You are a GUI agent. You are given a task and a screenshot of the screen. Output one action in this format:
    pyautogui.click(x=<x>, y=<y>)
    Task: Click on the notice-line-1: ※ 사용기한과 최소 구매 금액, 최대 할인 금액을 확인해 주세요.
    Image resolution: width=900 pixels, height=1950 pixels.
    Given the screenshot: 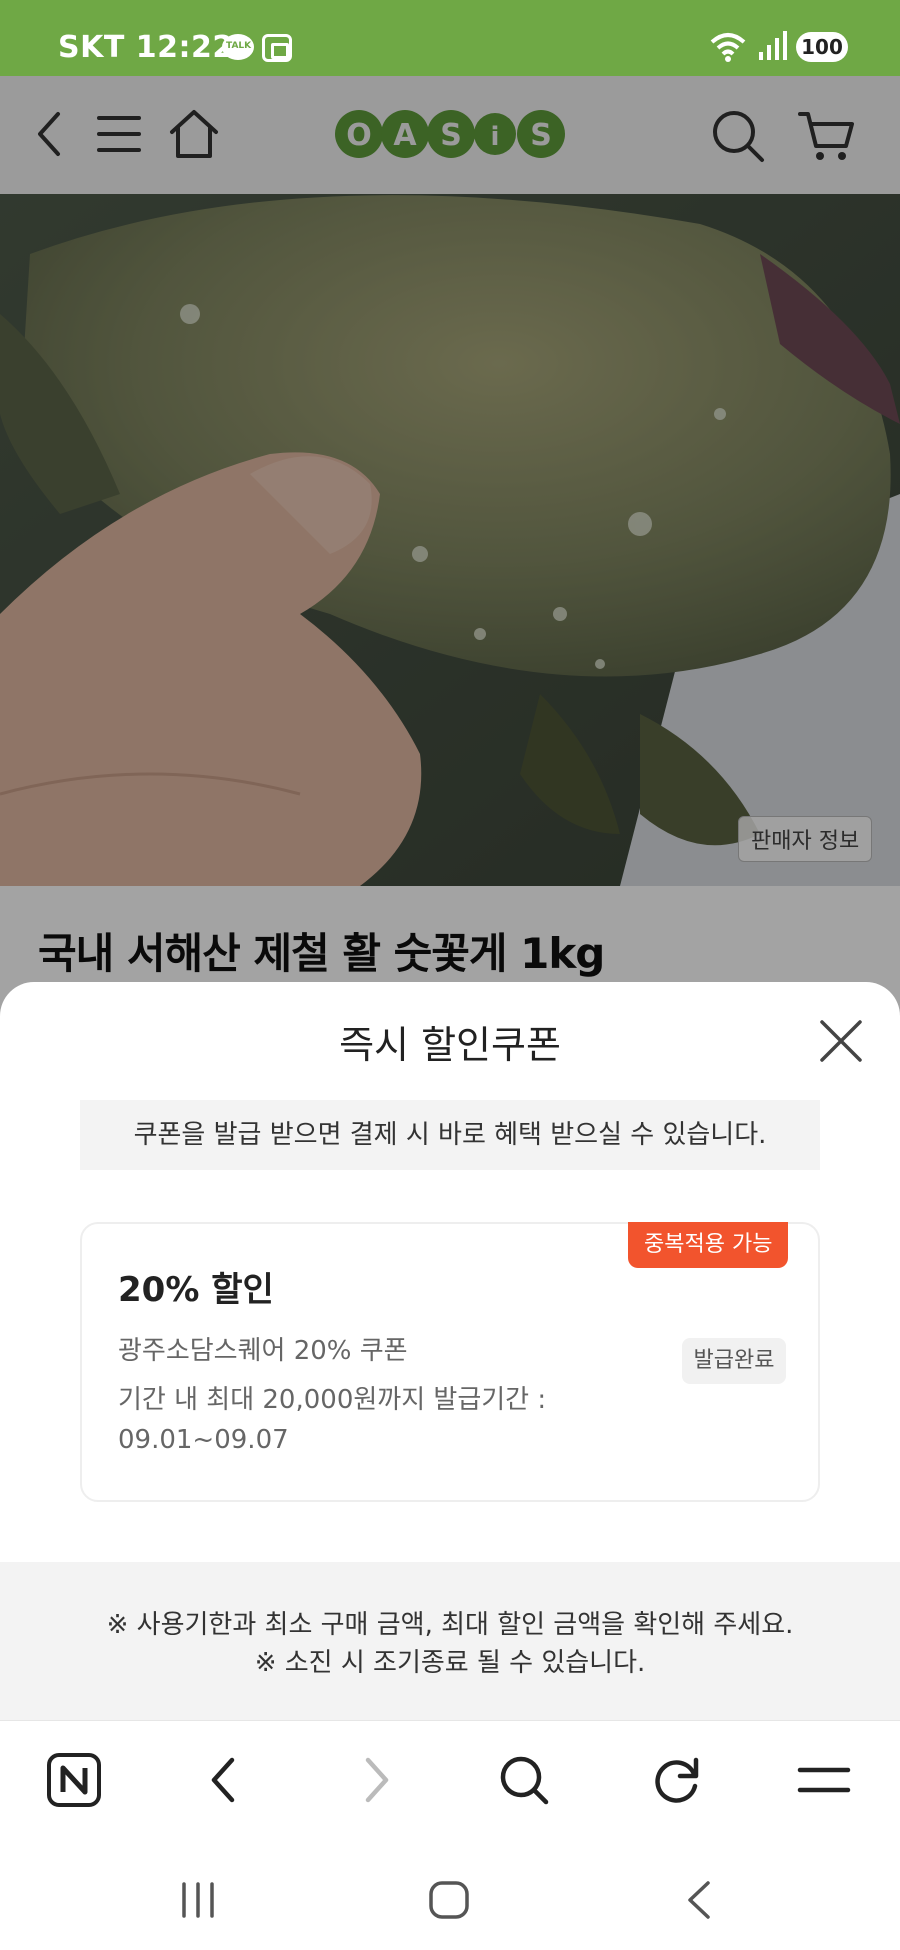 What is the action you would take?
    pyautogui.click(x=450, y=1625)
    